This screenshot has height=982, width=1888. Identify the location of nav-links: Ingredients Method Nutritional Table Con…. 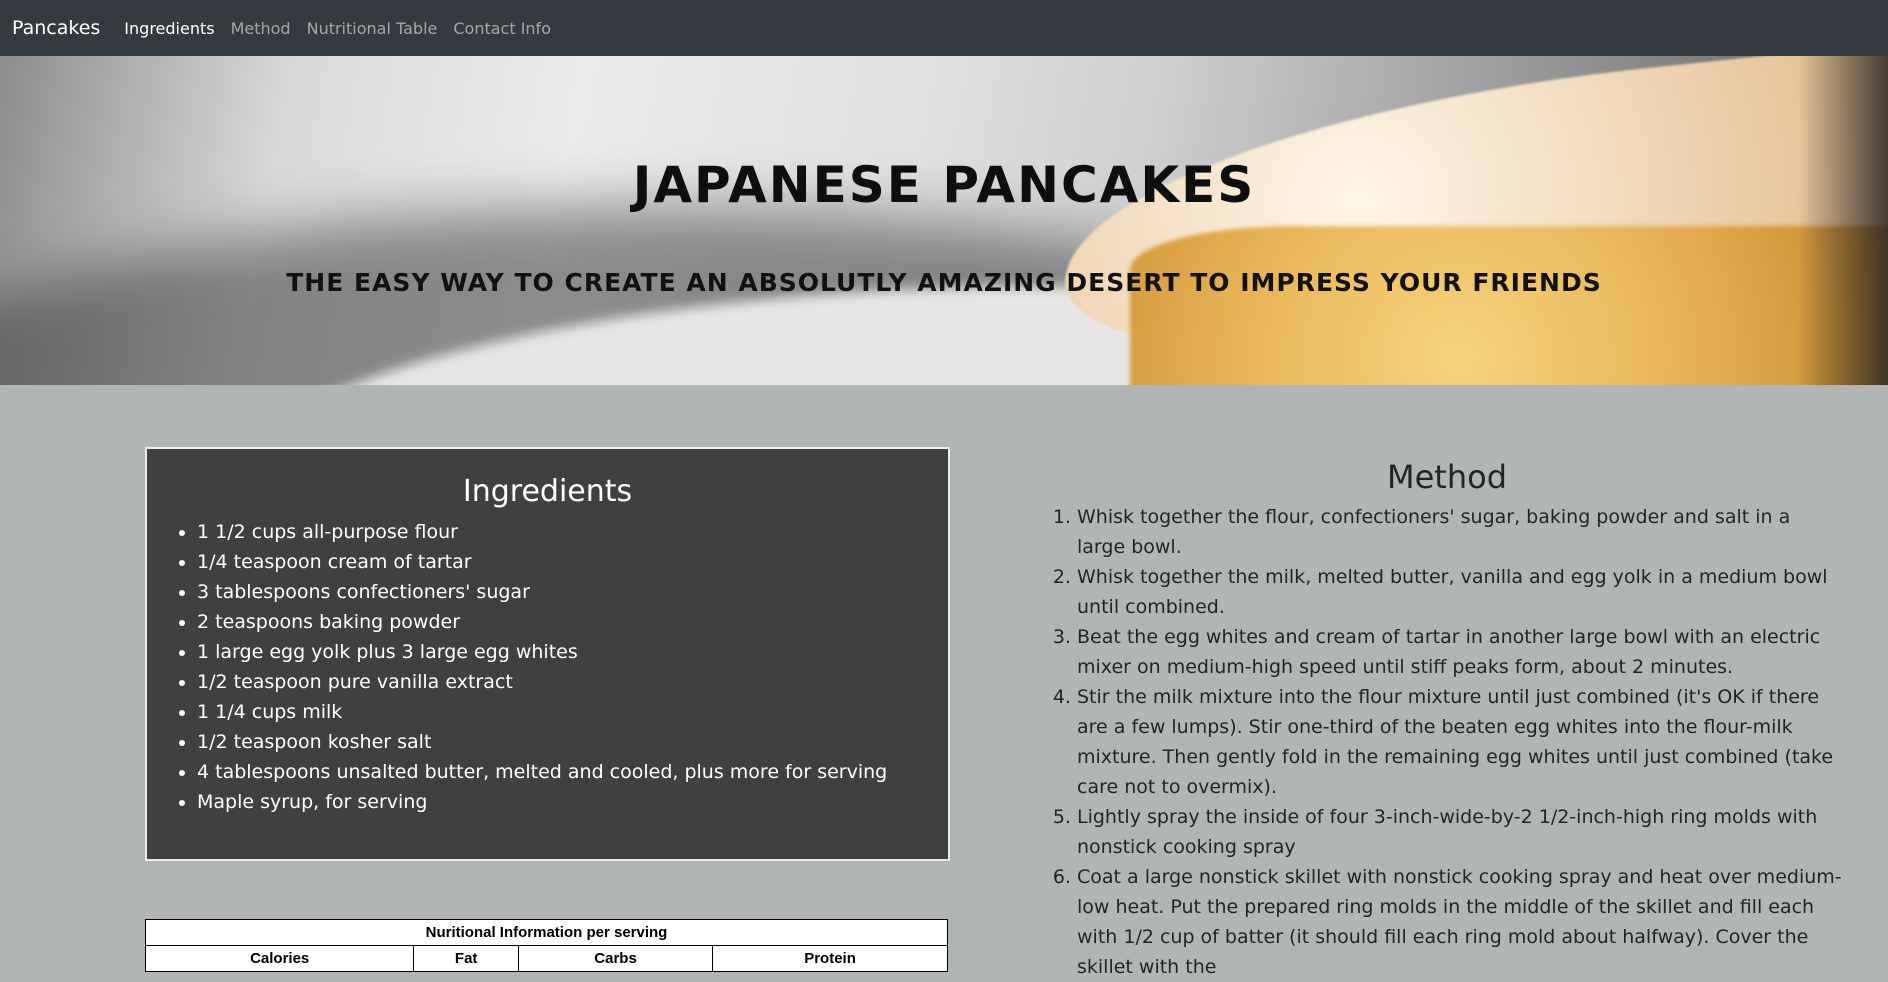
(337, 28).